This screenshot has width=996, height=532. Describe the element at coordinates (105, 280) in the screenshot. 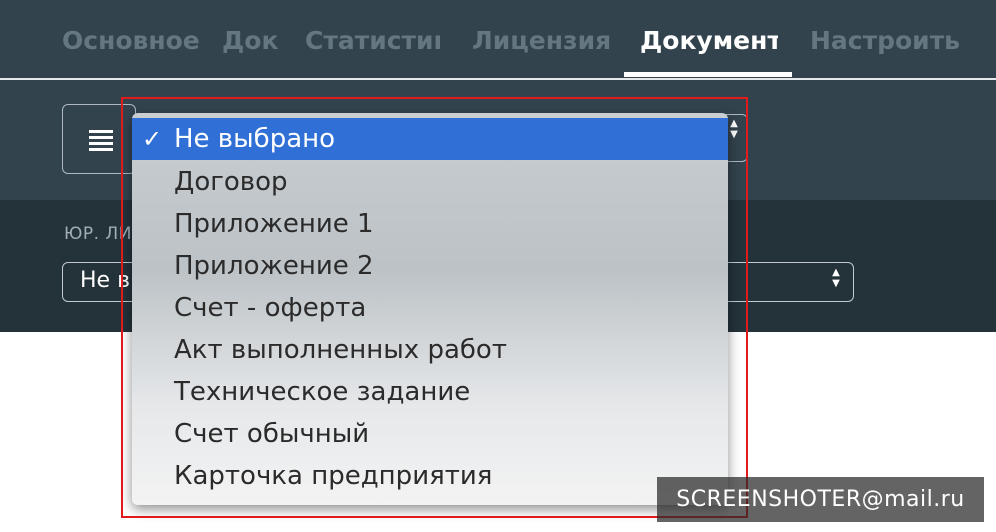

I see `legal-entity-select-value: Не в` at that location.